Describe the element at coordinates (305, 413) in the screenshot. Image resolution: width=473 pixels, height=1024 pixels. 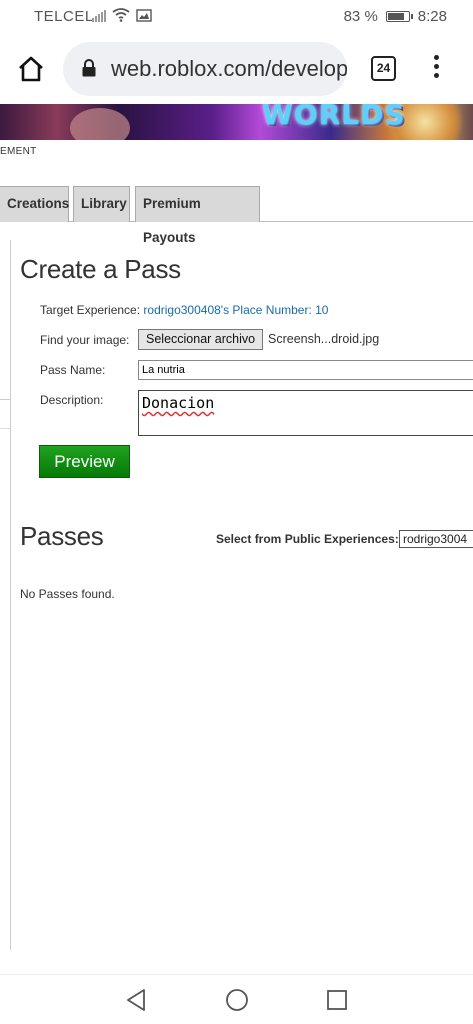
I see `description-textarea: Donacion` at that location.